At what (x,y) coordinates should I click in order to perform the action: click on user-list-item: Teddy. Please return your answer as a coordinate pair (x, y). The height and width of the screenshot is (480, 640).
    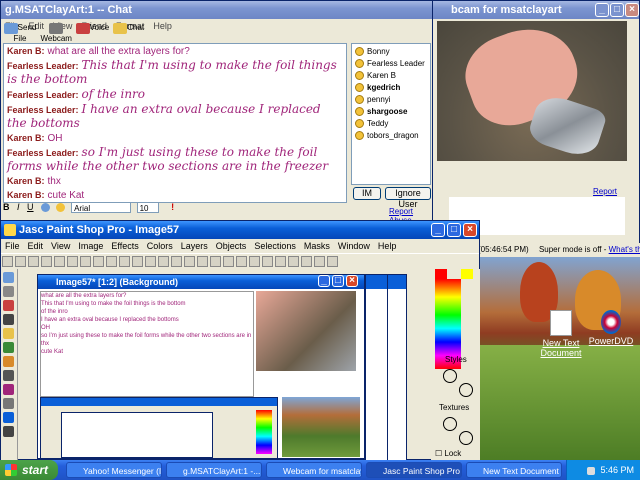
    Looking at the image, I should click on (391, 124).